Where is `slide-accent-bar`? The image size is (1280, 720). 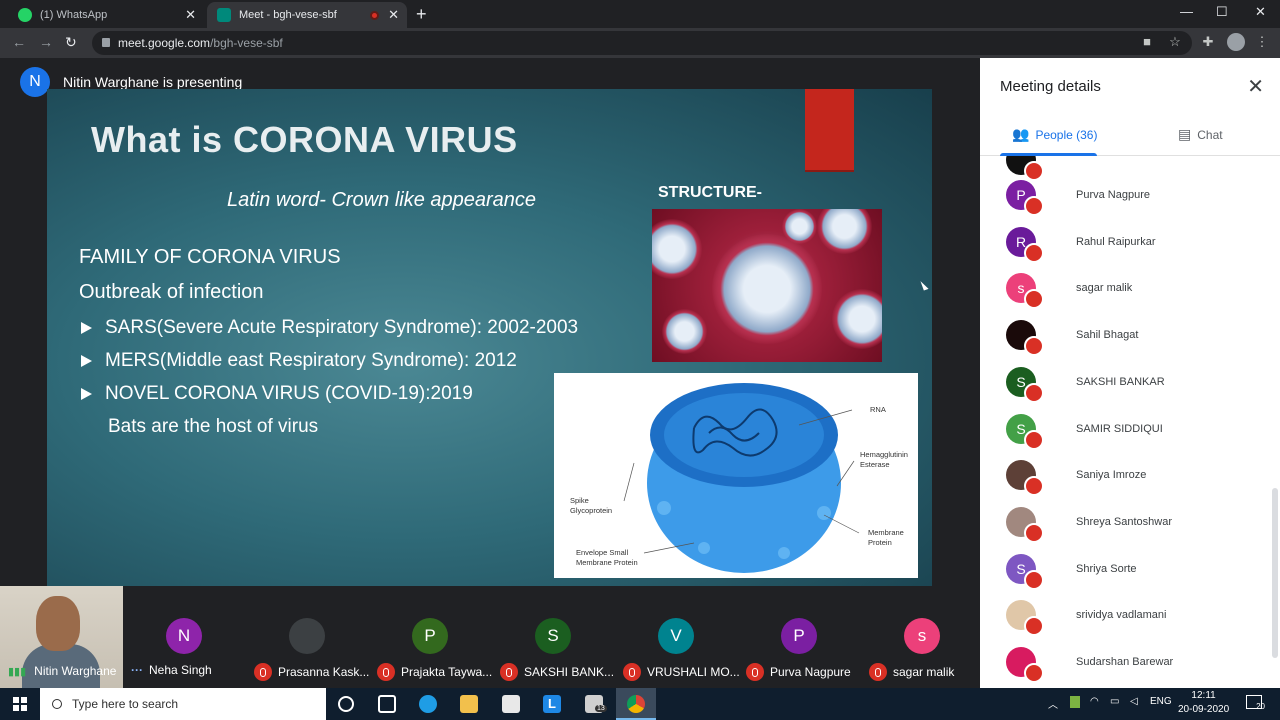
slide-accent-bar is located at coordinates (829, 130).